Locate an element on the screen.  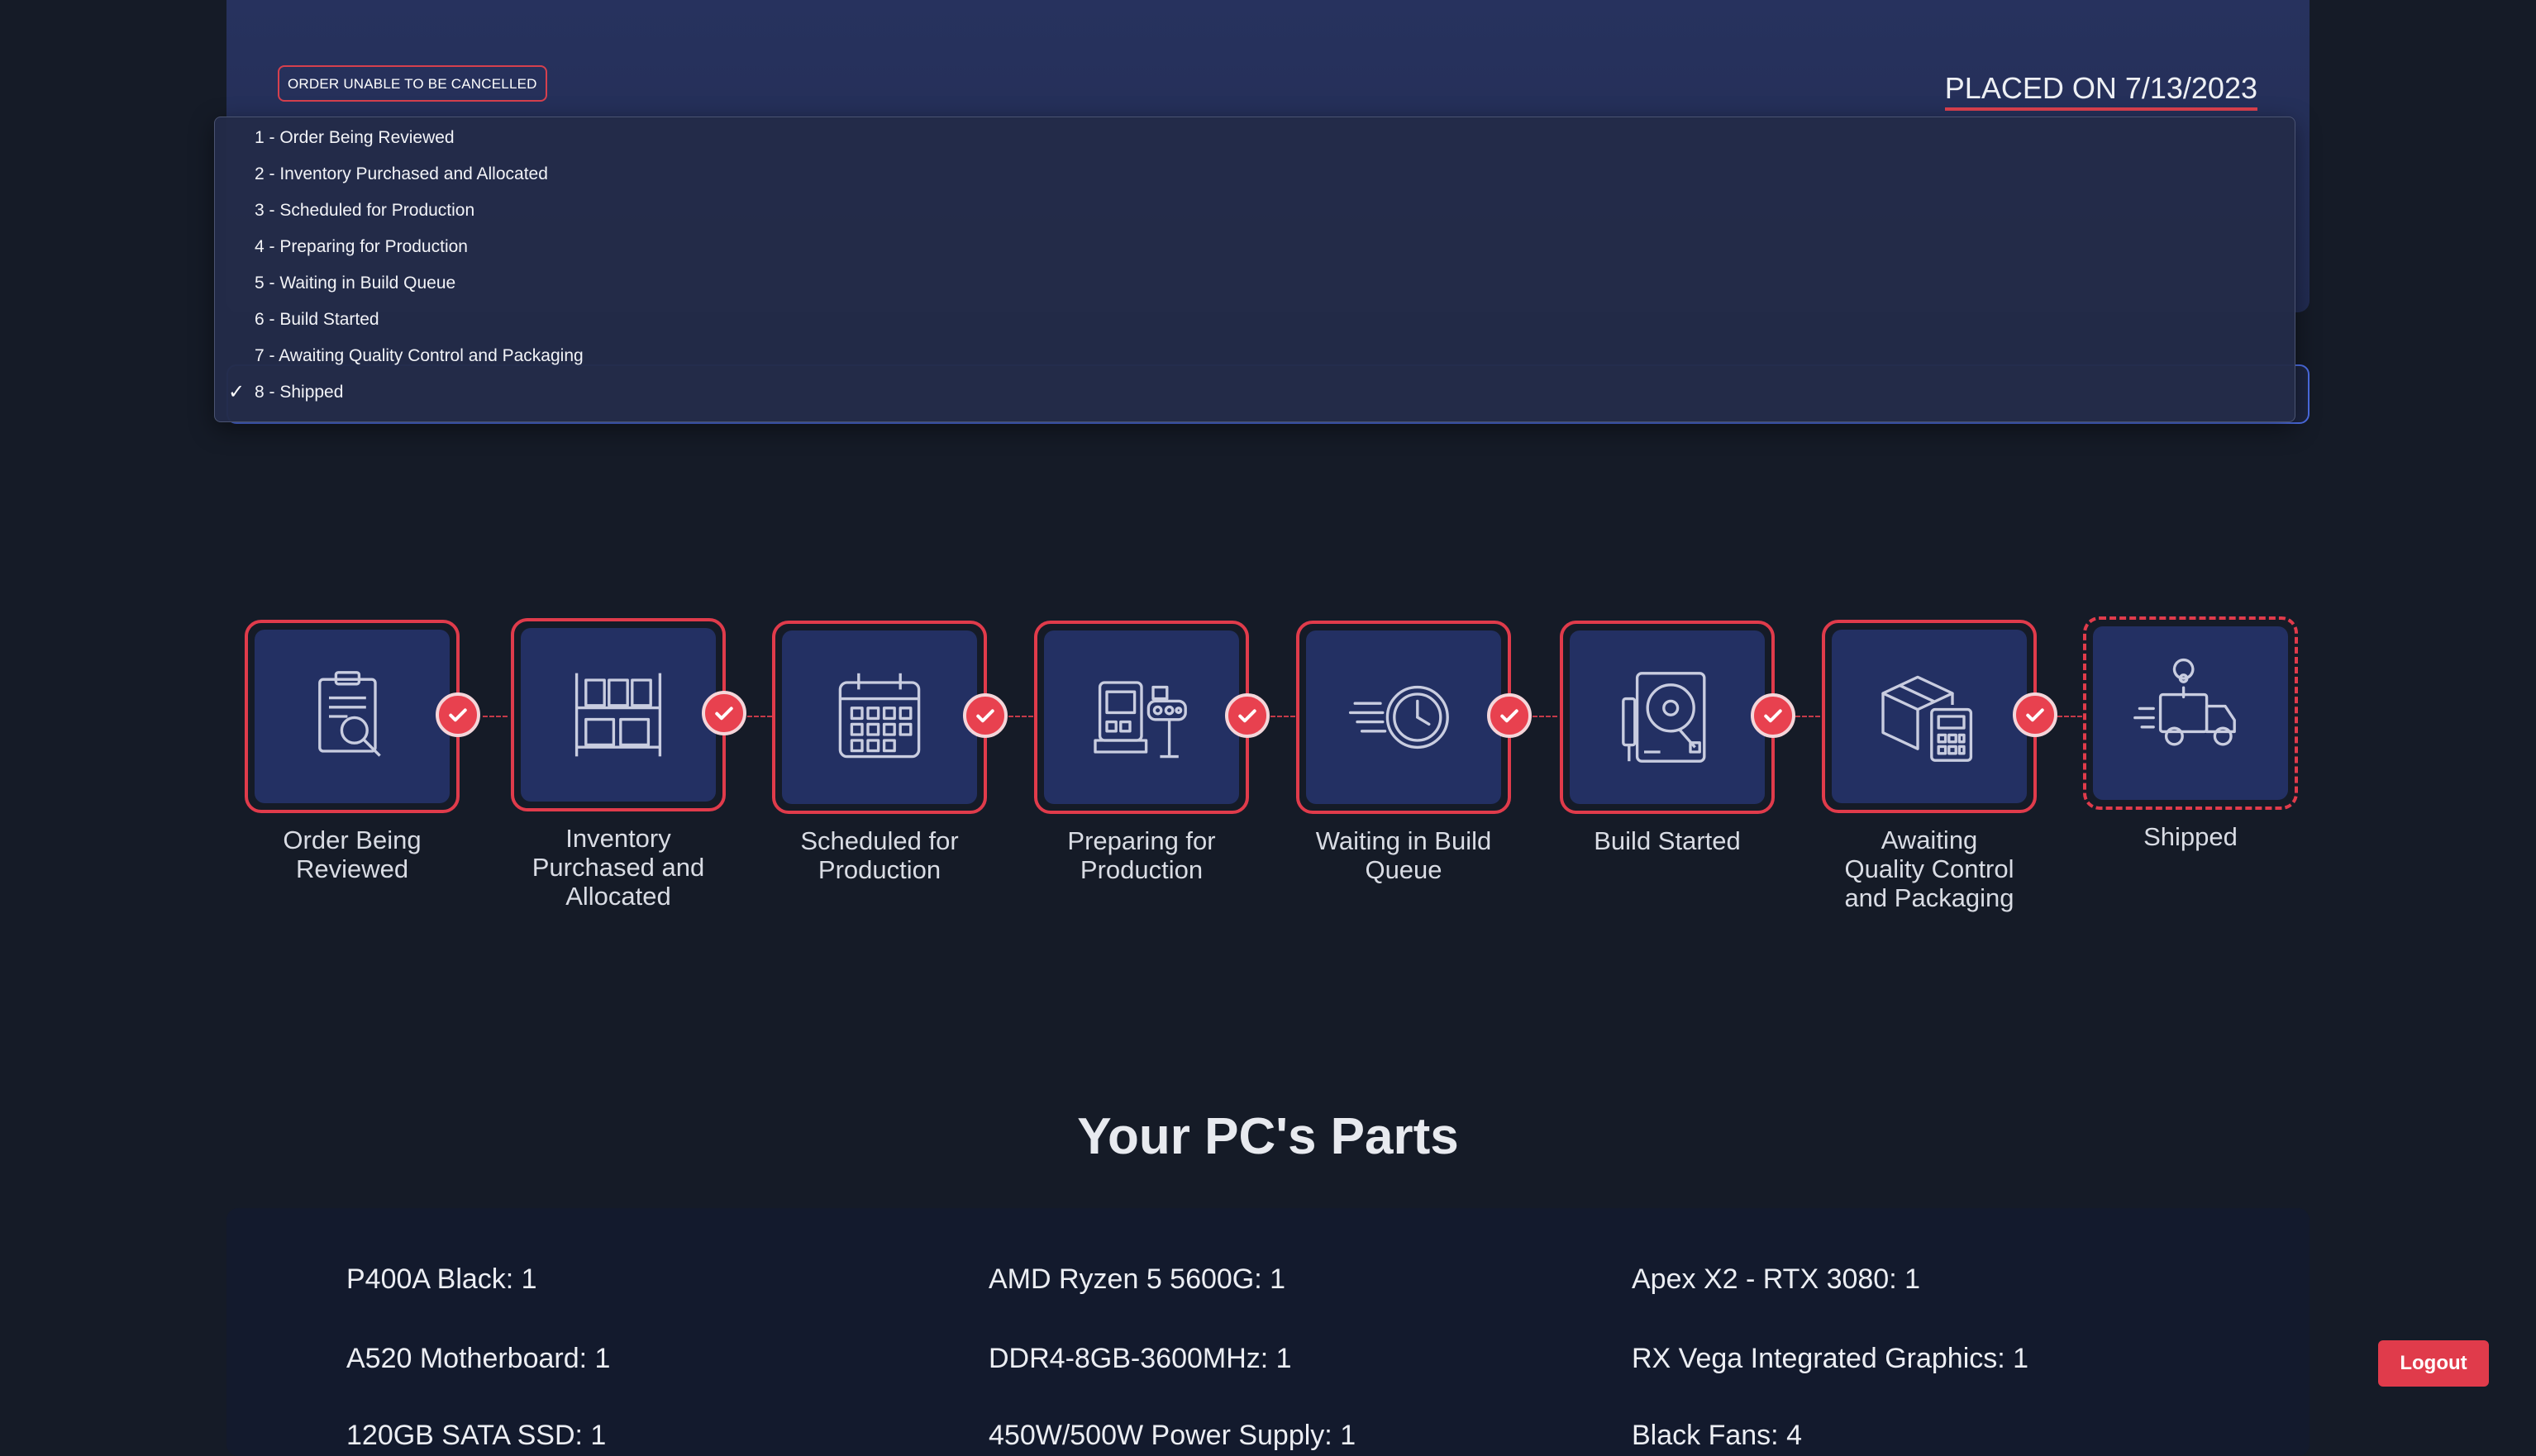
warehouse-shelf-icon is located at coordinates (618, 715).